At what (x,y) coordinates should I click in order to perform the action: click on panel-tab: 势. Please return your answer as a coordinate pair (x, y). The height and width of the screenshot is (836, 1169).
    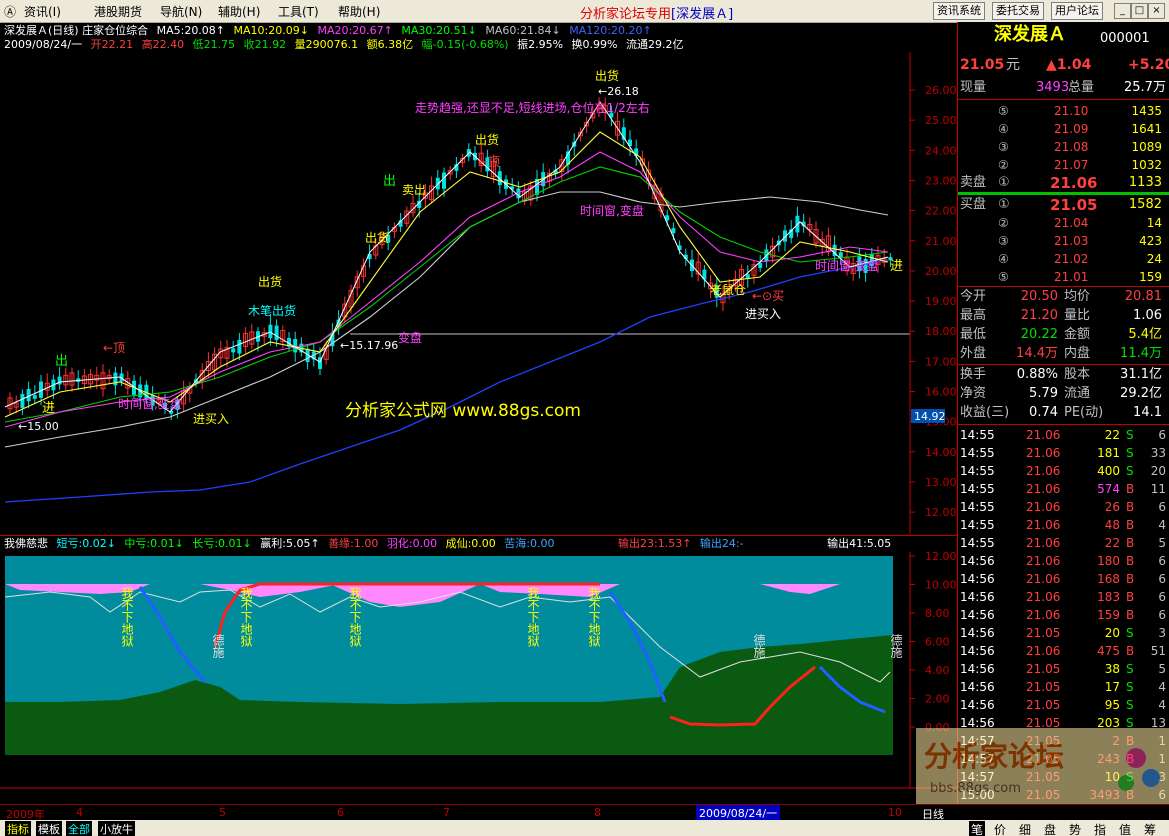
    Looking at the image, I should click on (1075, 828).